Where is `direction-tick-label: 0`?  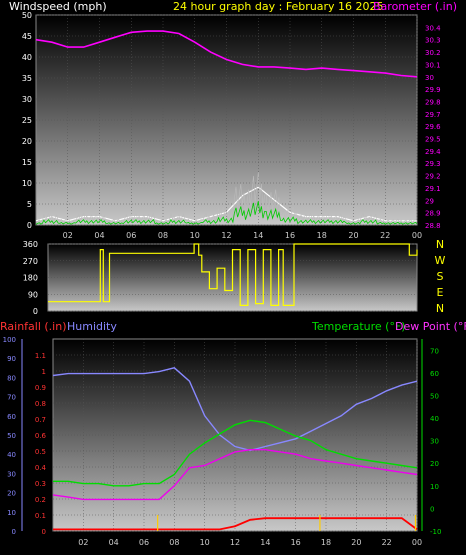 direction-tick-label: 0 is located at coordinates (35, 311).